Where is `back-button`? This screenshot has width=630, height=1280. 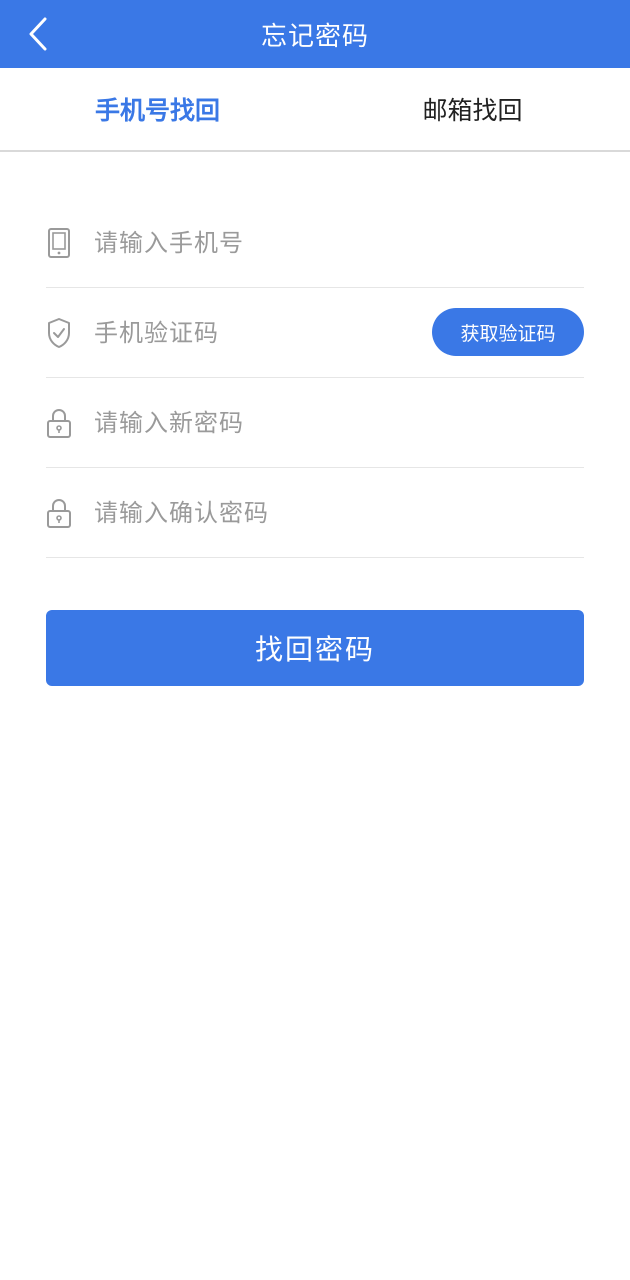 back-button is located at coordinates (38, 34).